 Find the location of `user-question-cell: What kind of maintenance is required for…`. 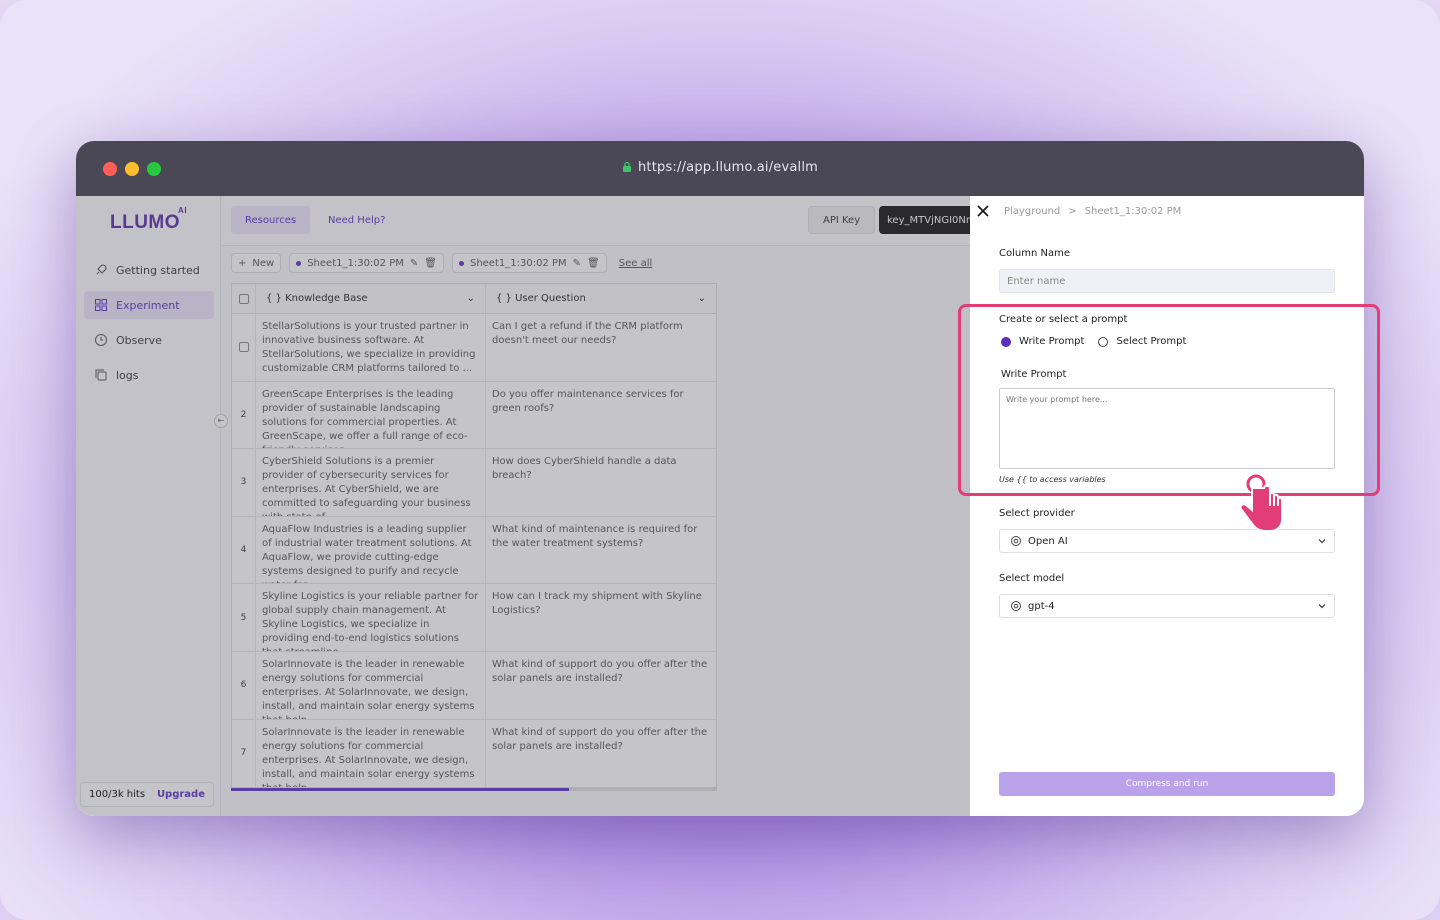

user-question-cell: What kind of maintenance is required for… is located at coordinates (601, 550).